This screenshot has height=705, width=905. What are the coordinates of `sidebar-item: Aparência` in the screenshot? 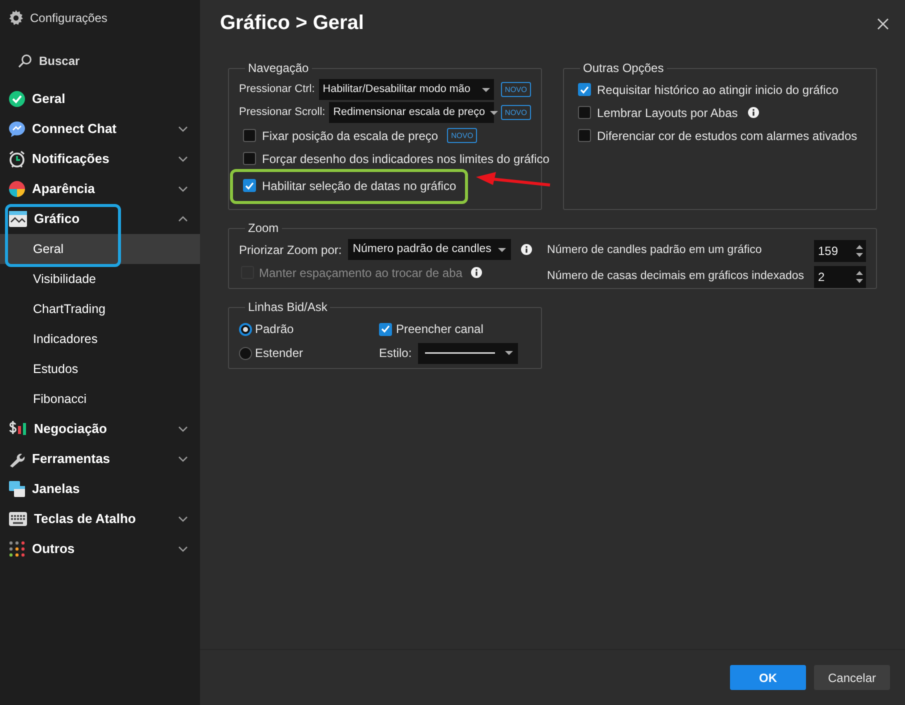 It's located at (100, 189).